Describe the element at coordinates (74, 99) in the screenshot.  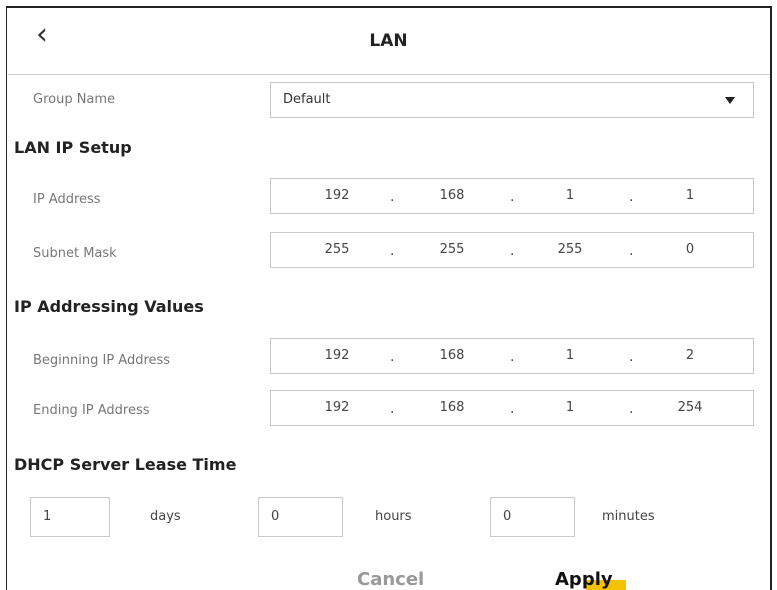
I see `group-name-label: Group Name` at that location.